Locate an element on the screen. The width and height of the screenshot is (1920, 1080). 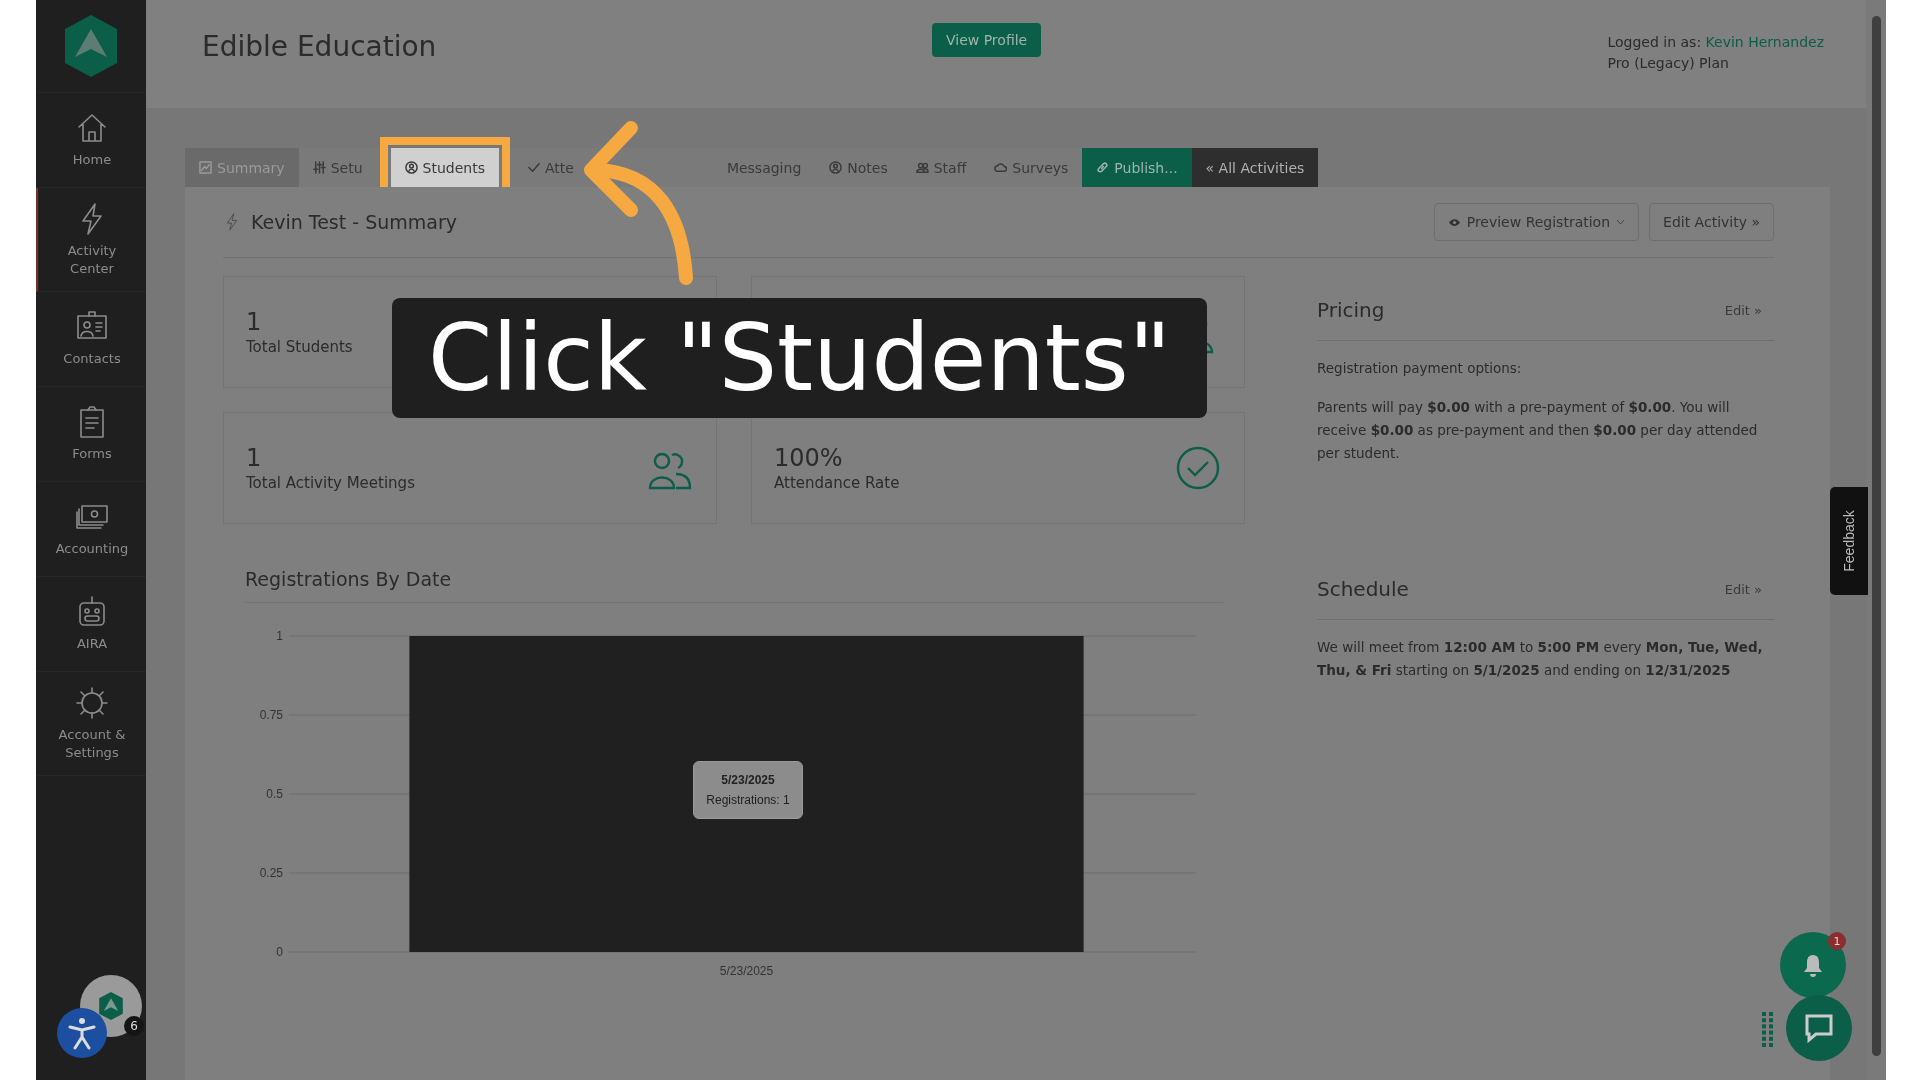
logged-in-label: Logged in as: is located at coordinates (1655, 42).